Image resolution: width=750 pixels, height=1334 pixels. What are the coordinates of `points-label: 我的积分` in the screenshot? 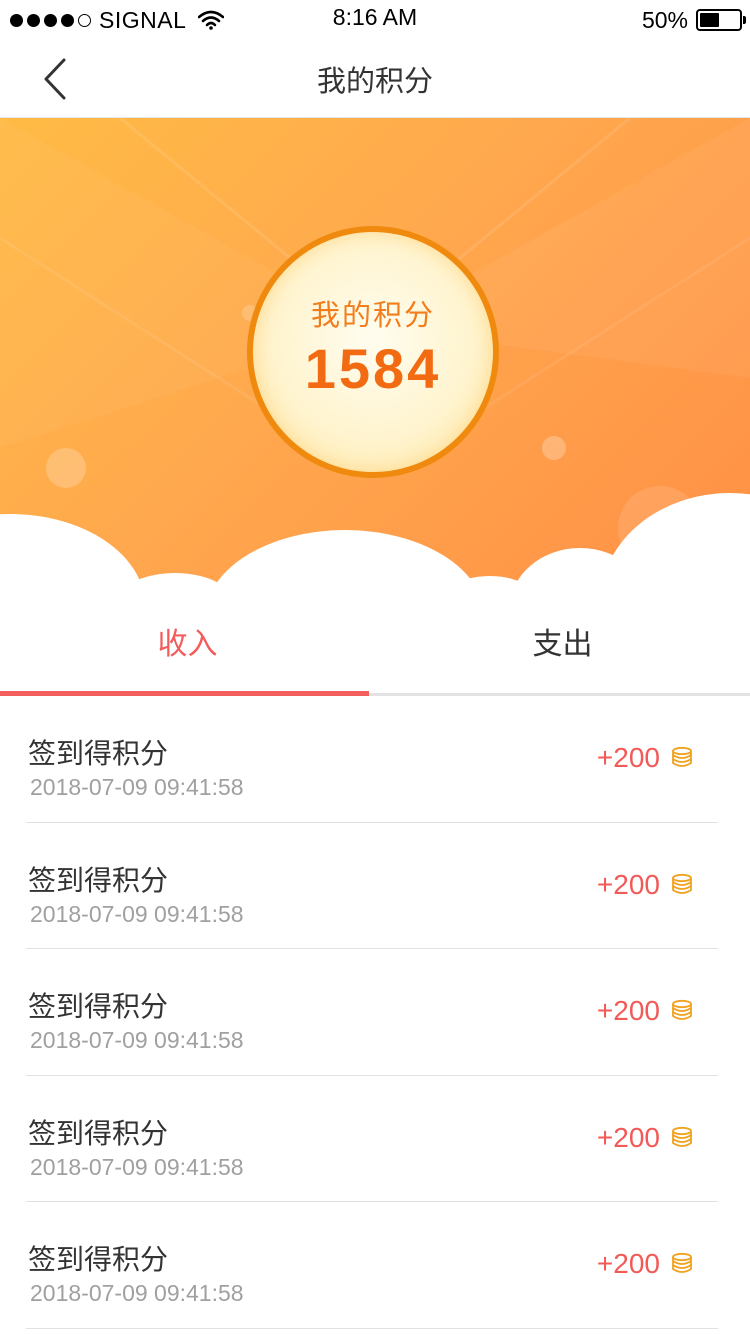 It's located at (372, 315).